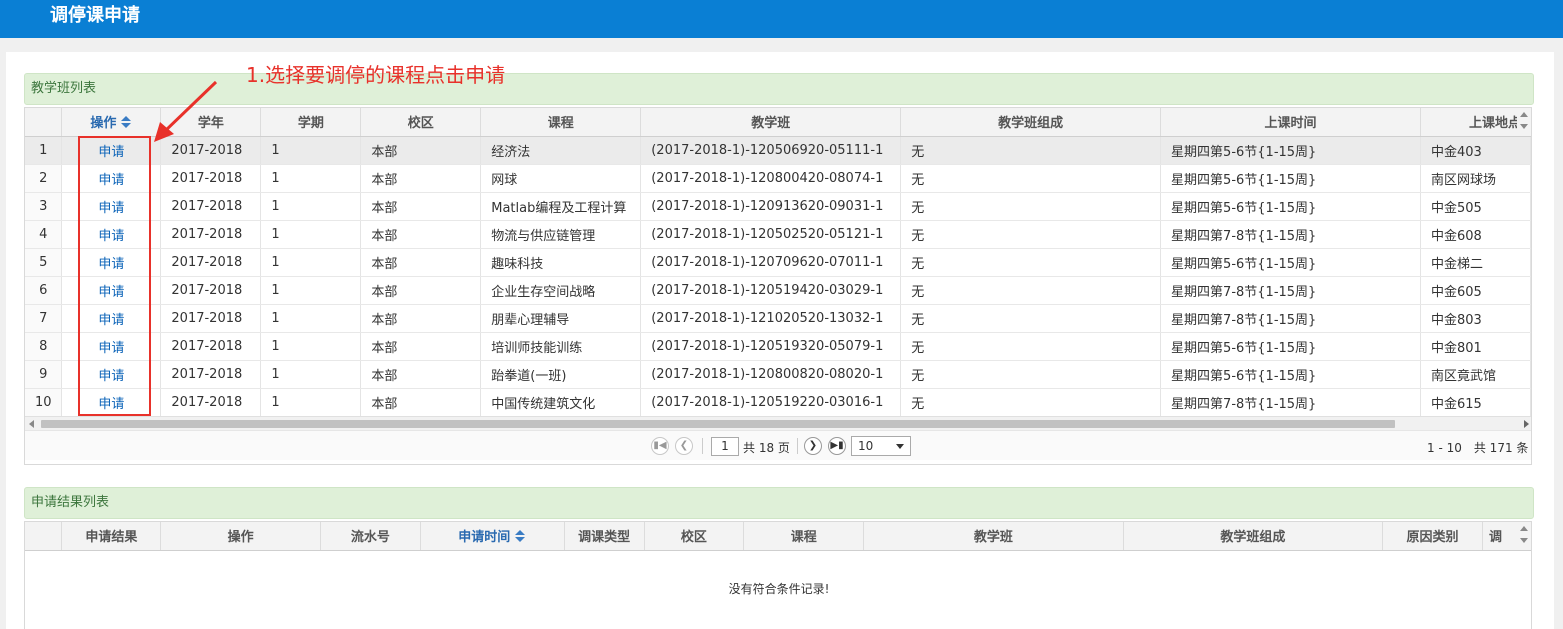 The height and width of the screenshot is (629, 1563). What do you see at coordinates (561, 290) in the screenshot?
I see `cell-course: 企业生存空间战略` at bounding box center [561, 290].